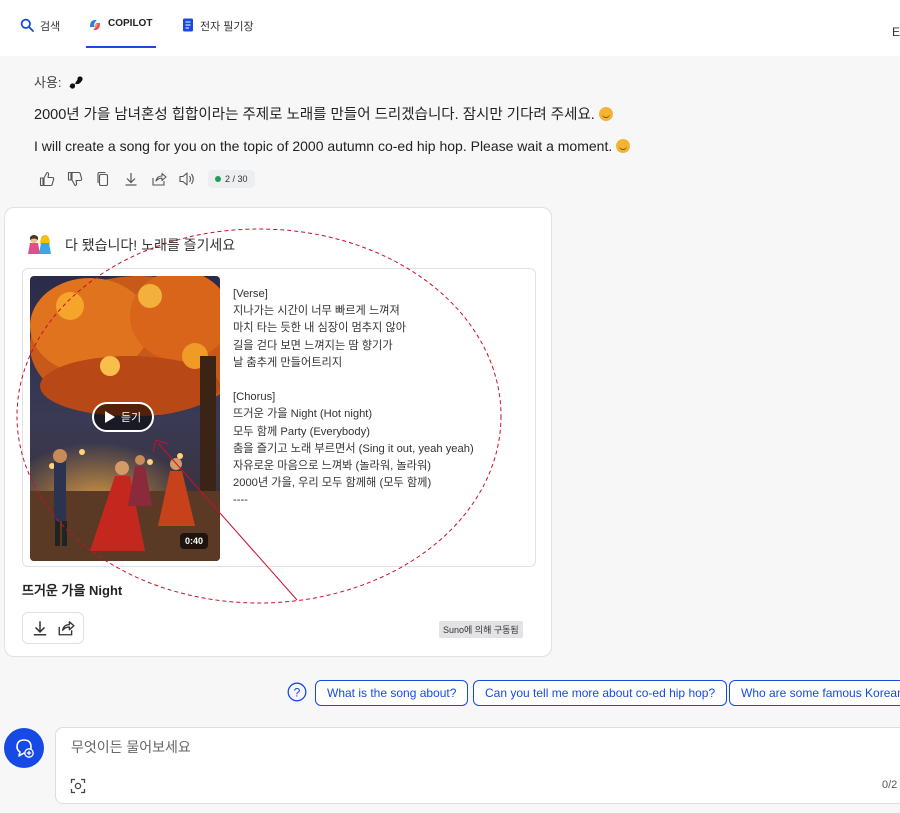 The width and height of the screenshot is (900, 813). I want to click on dislike-button, so click(75, 179).